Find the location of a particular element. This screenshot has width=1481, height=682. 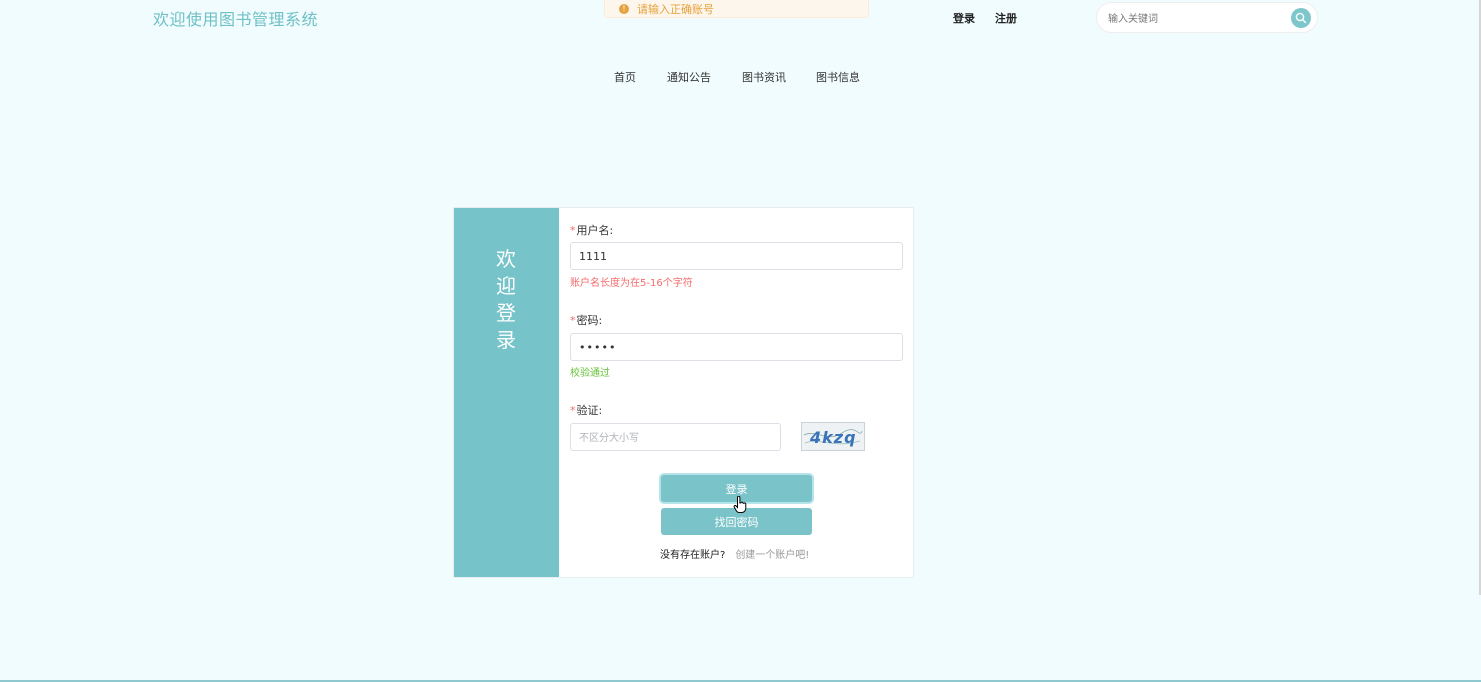

site-title: 欢迎使用图书管理系统 is located at coordinates (236, 19).